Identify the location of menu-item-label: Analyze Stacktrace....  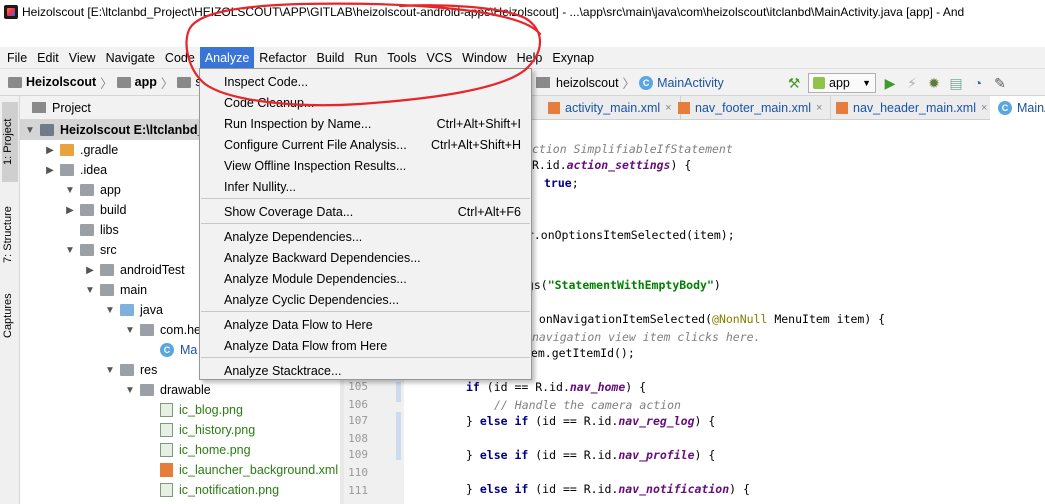
(283, 370).